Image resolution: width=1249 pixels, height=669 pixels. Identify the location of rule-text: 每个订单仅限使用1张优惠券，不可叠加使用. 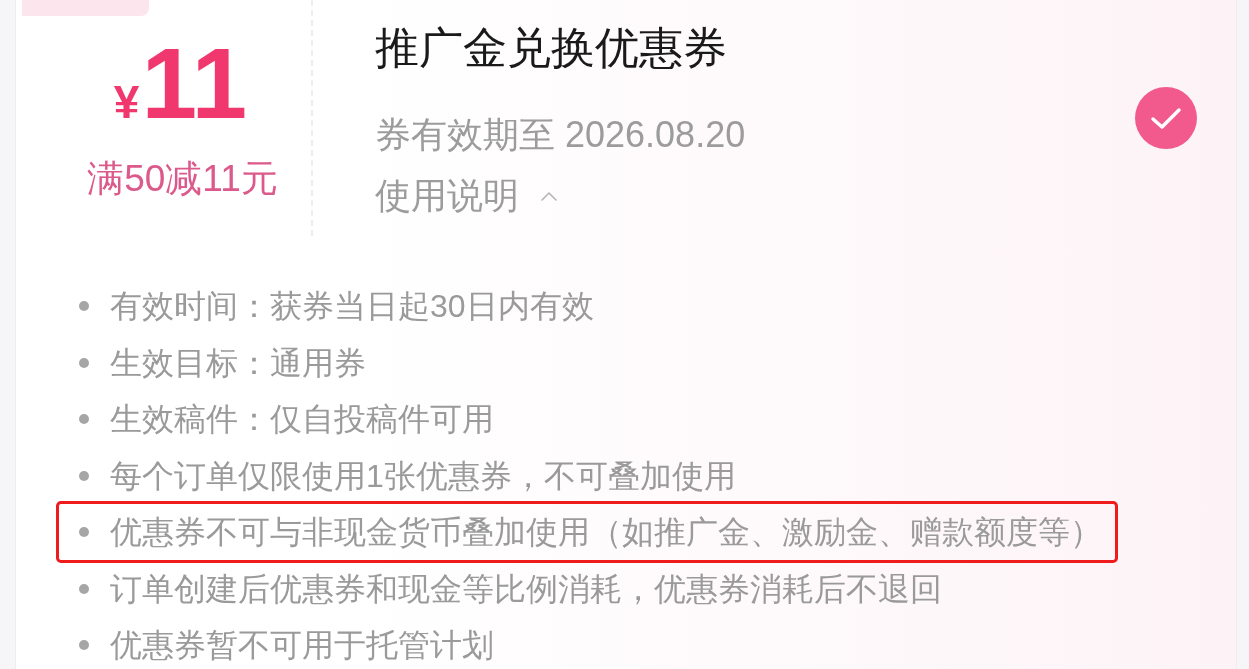
(423, 475).